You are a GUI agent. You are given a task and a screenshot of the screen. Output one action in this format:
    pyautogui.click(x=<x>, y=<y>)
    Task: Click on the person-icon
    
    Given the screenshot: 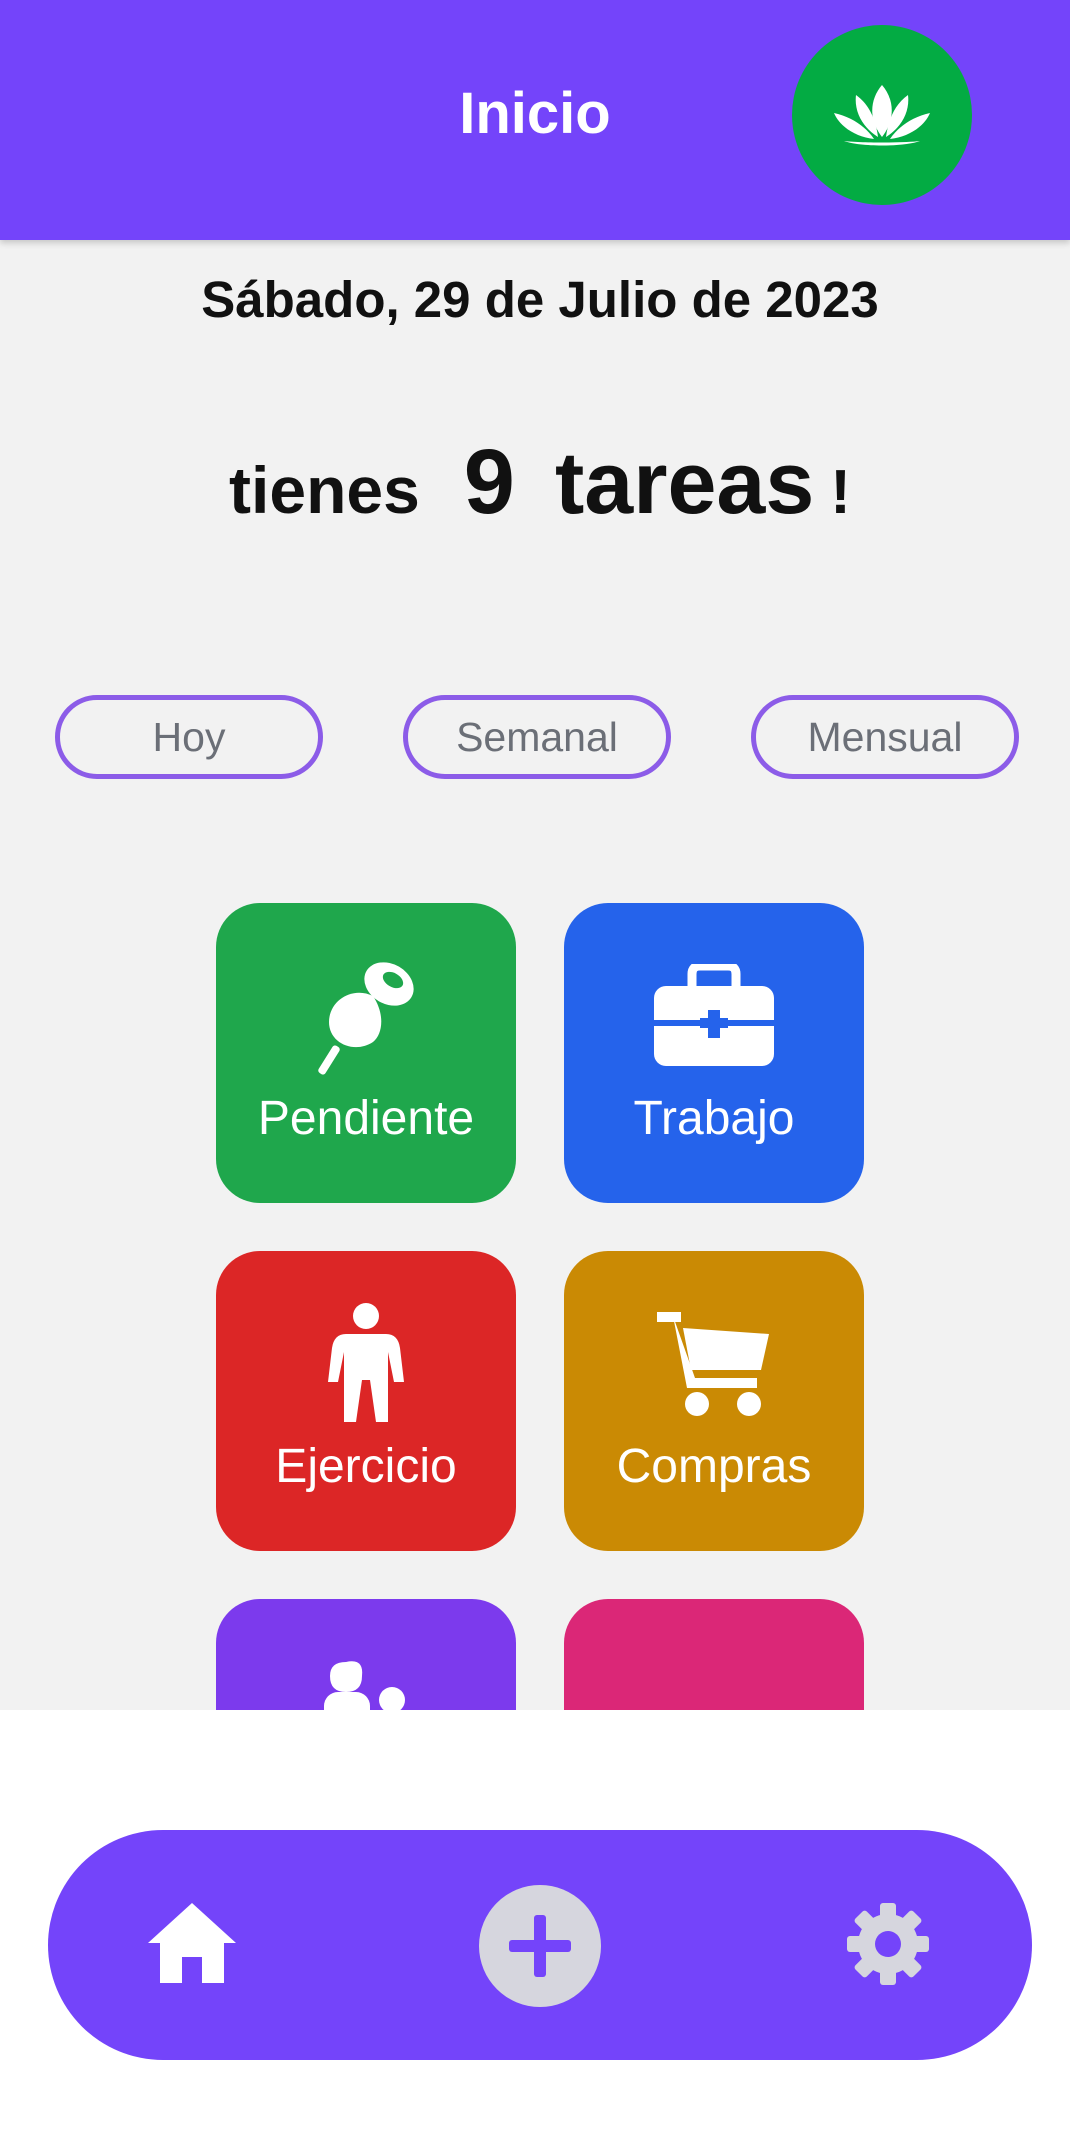 What is the action you would take?
    pyautogui.click(x=366, y=1362)
    